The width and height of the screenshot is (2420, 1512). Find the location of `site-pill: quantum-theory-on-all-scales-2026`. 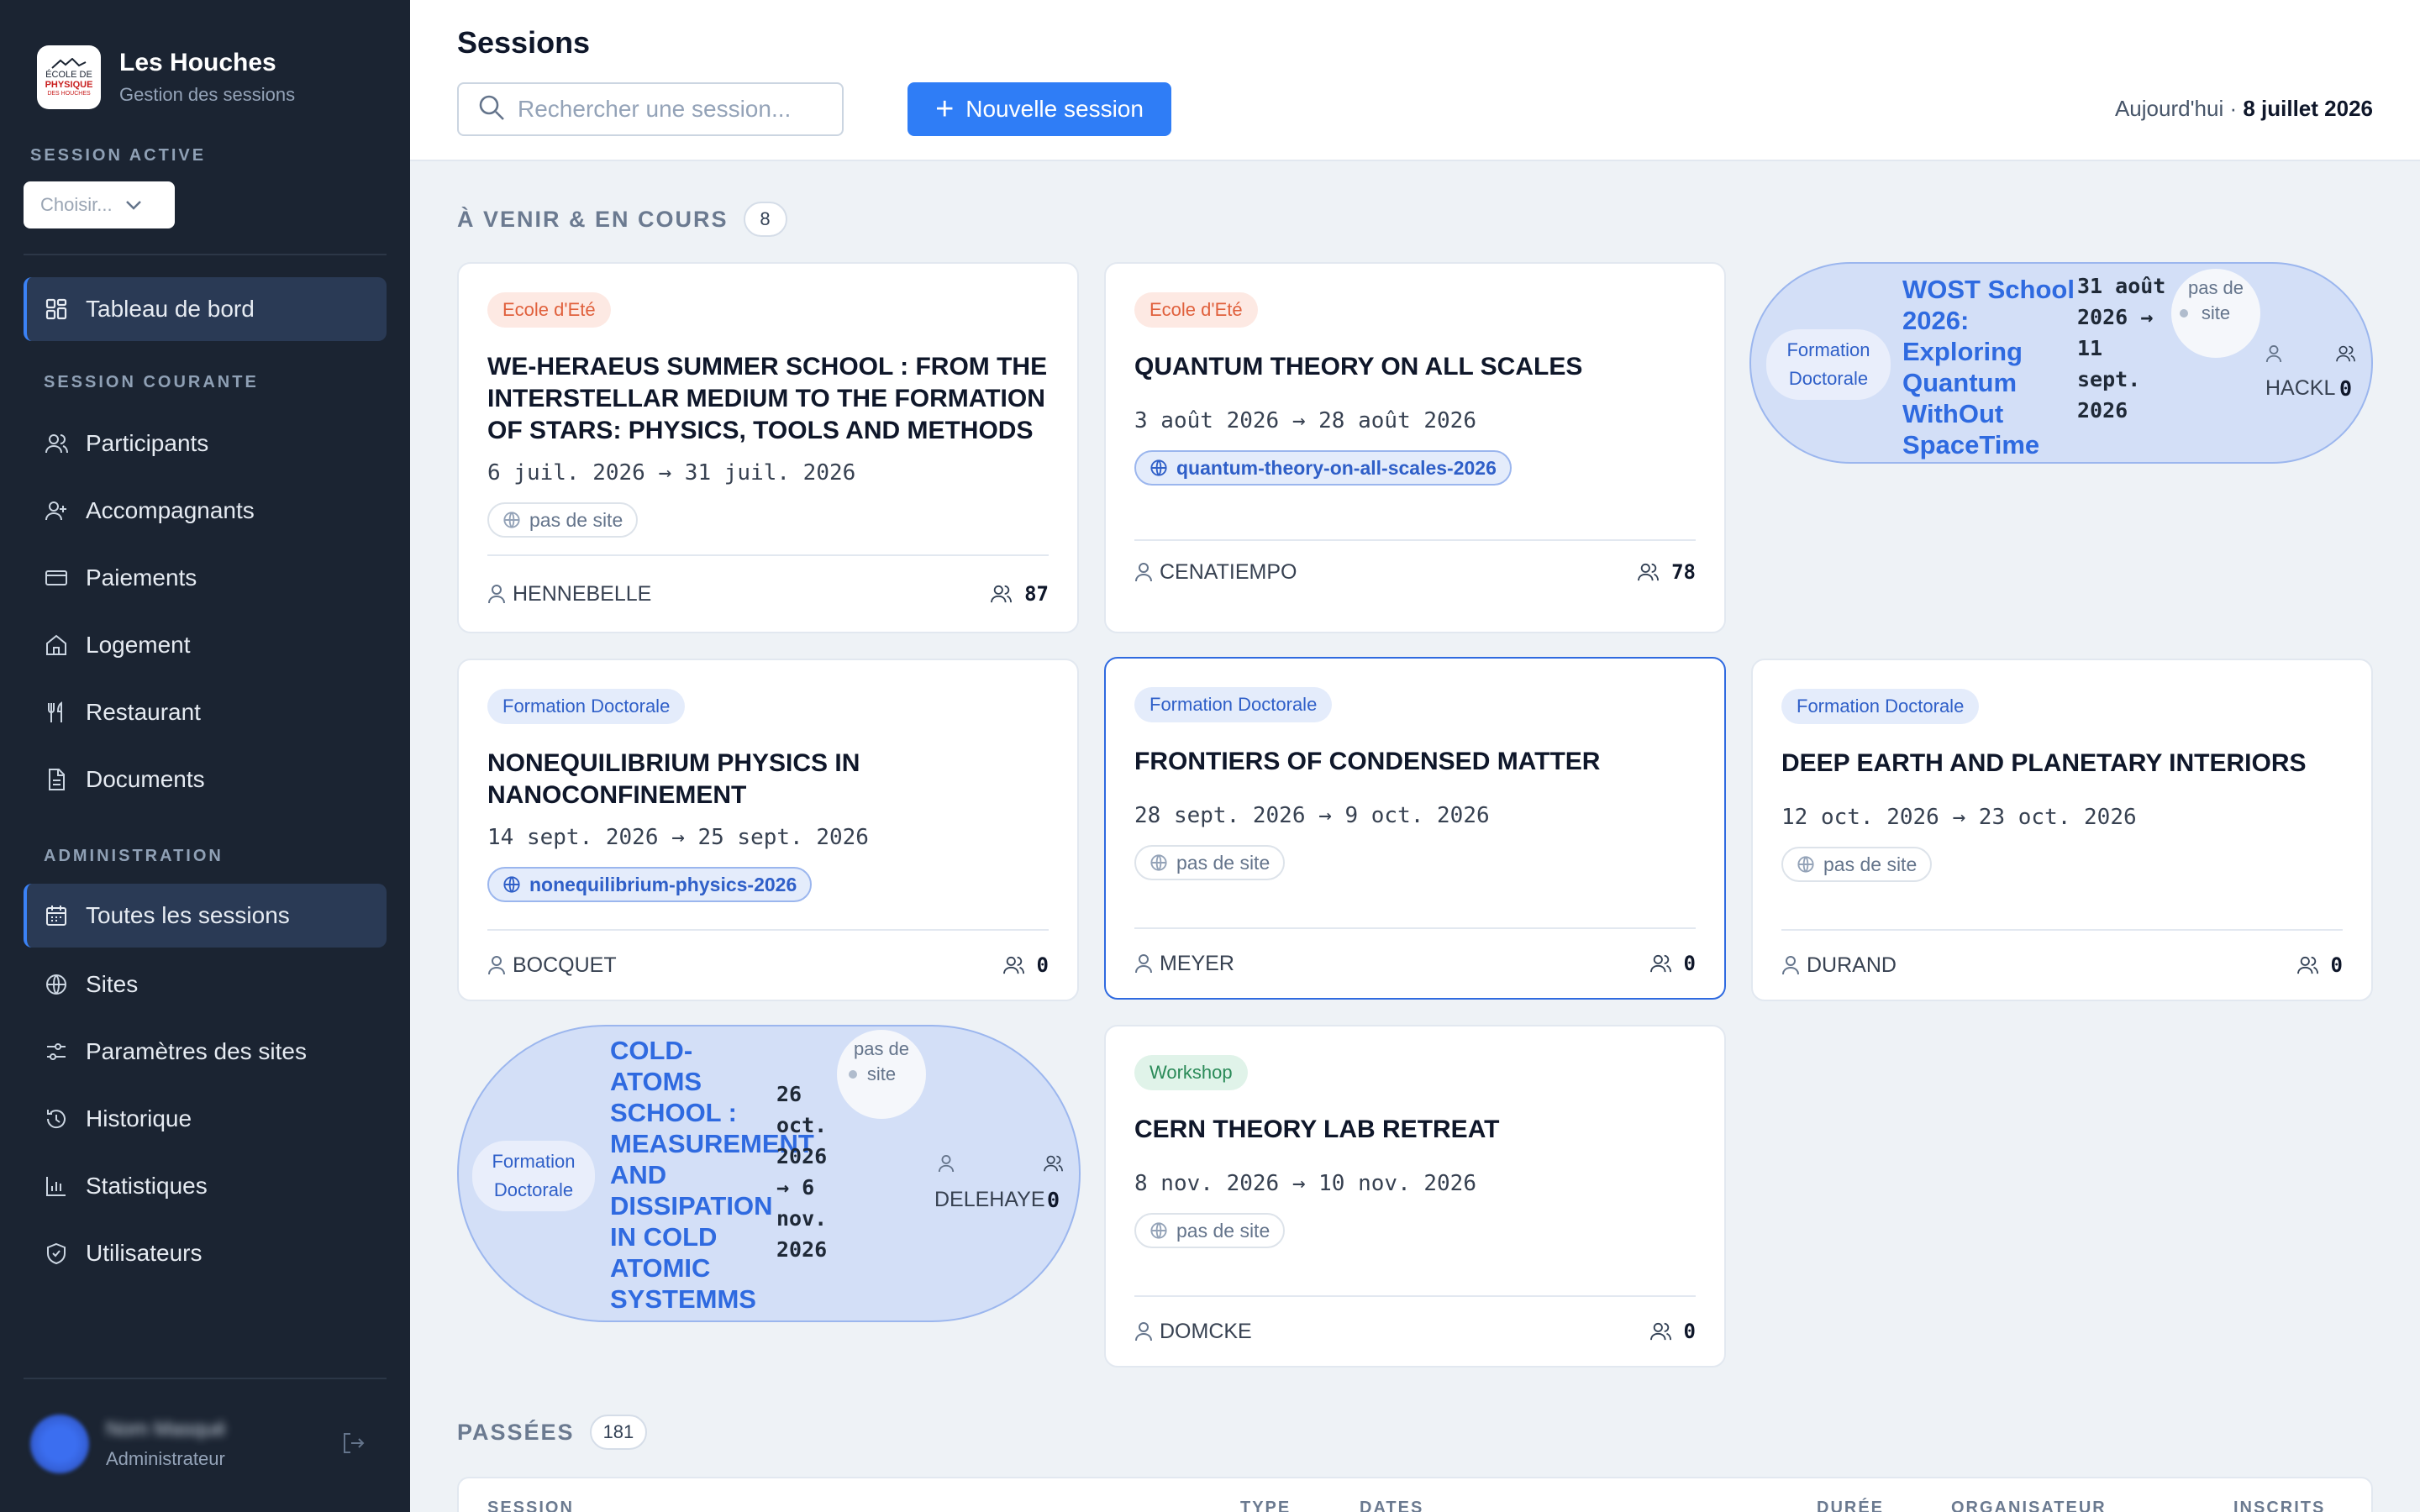

site-pill: quantum-theory-on-all-scales-2026 is located at coordinates (1323, 468).